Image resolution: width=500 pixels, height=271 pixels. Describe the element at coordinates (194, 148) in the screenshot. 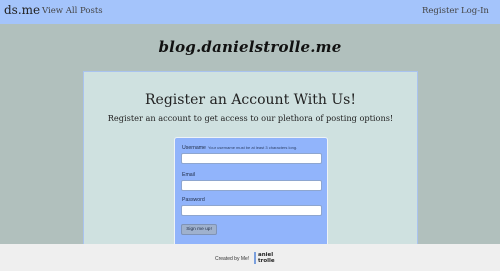

I see `username-label-text: Username` at that location.